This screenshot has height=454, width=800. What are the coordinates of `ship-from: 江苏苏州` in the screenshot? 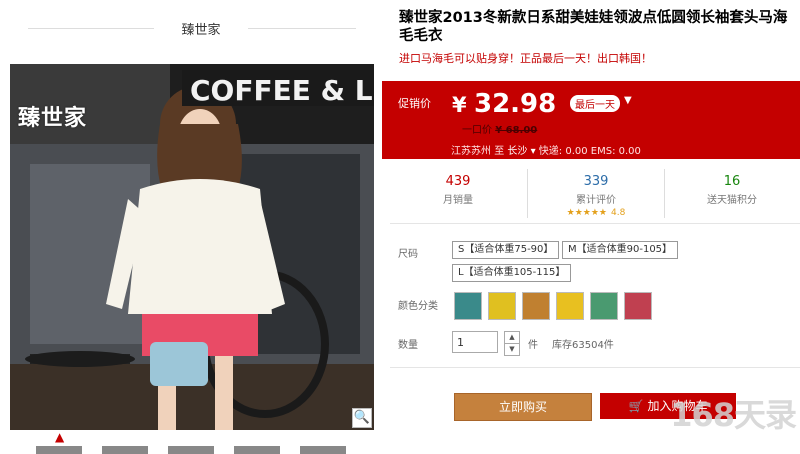 It's located at (471, 151).